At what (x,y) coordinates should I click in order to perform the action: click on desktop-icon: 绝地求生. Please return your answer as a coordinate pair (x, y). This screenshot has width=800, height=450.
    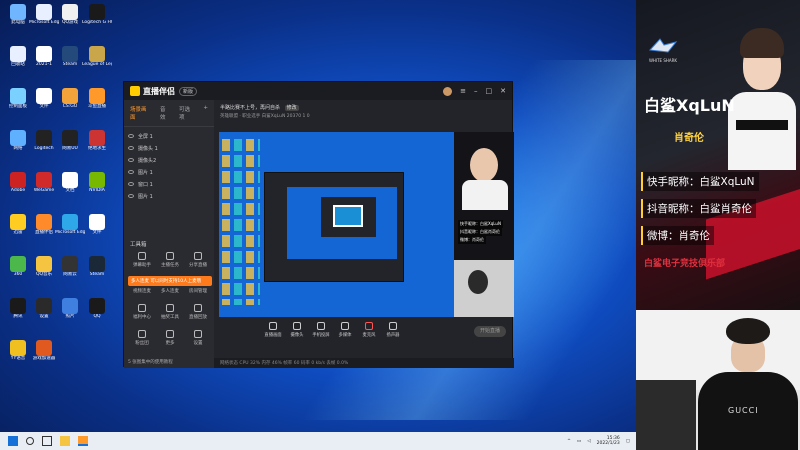
    Looking at the image, I should click on (97, 147).